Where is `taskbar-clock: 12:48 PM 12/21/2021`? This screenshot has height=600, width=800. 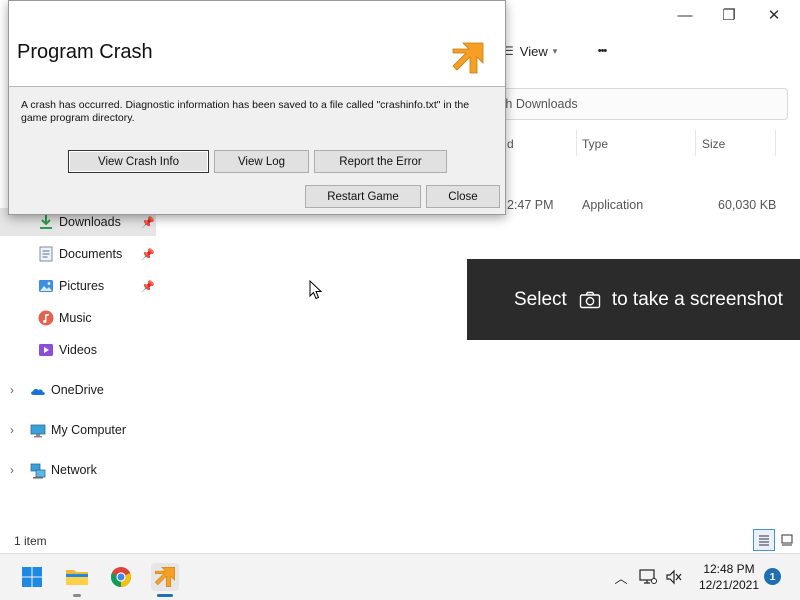 taskbar-clock: 12:48 PM 12/21/2021 is located at coordinates (729, 577).